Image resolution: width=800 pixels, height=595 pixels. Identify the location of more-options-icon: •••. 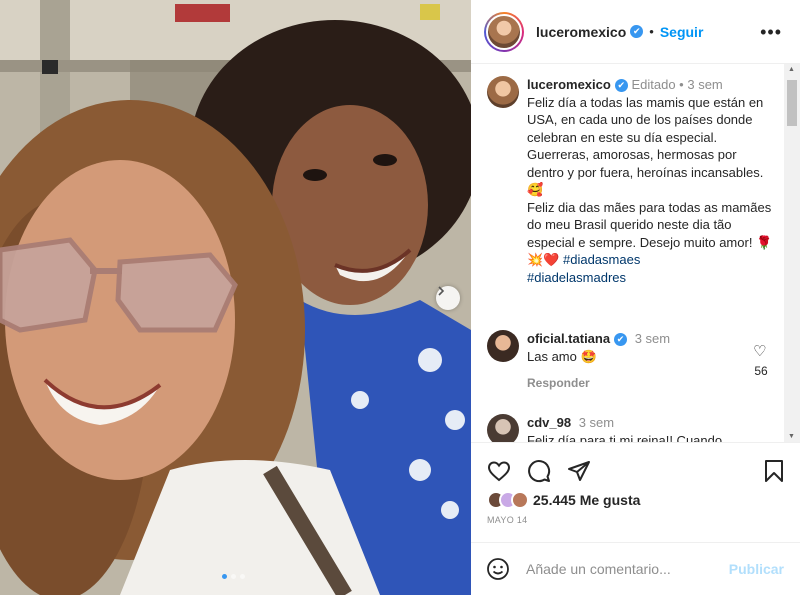
(771, 32).